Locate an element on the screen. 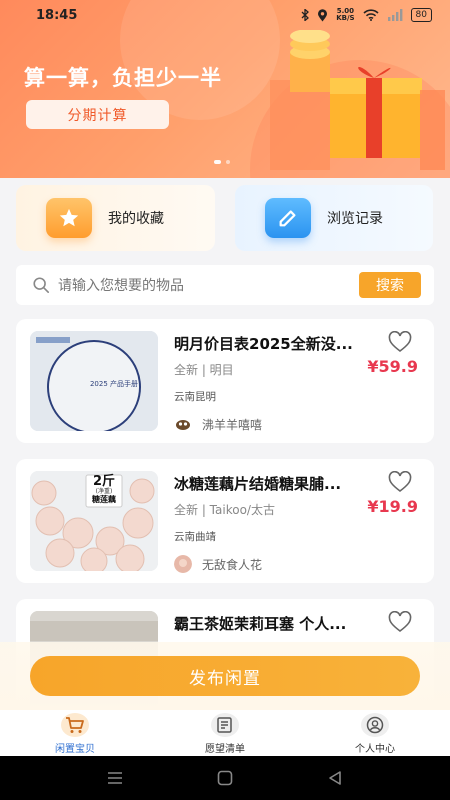 The height and width of the screenshot is (800, 450). seller-name: 无敌食人花 is located at coordinates (232, 564).